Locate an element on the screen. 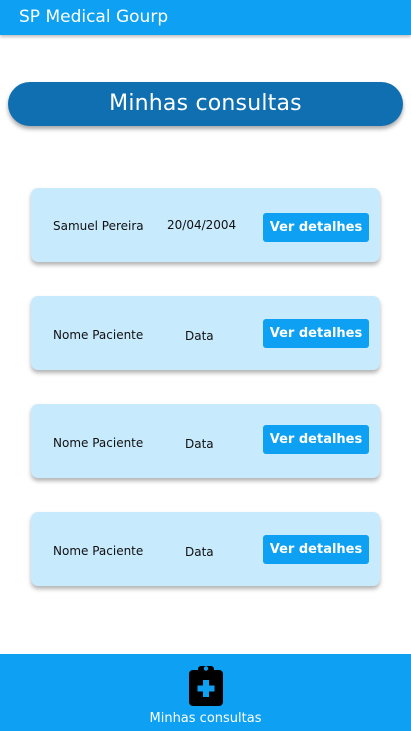 The width and height of the screenshot is (411, 731). nav-item-minhas-consultas: Minhas consultas is located at coordinates (205, 692).